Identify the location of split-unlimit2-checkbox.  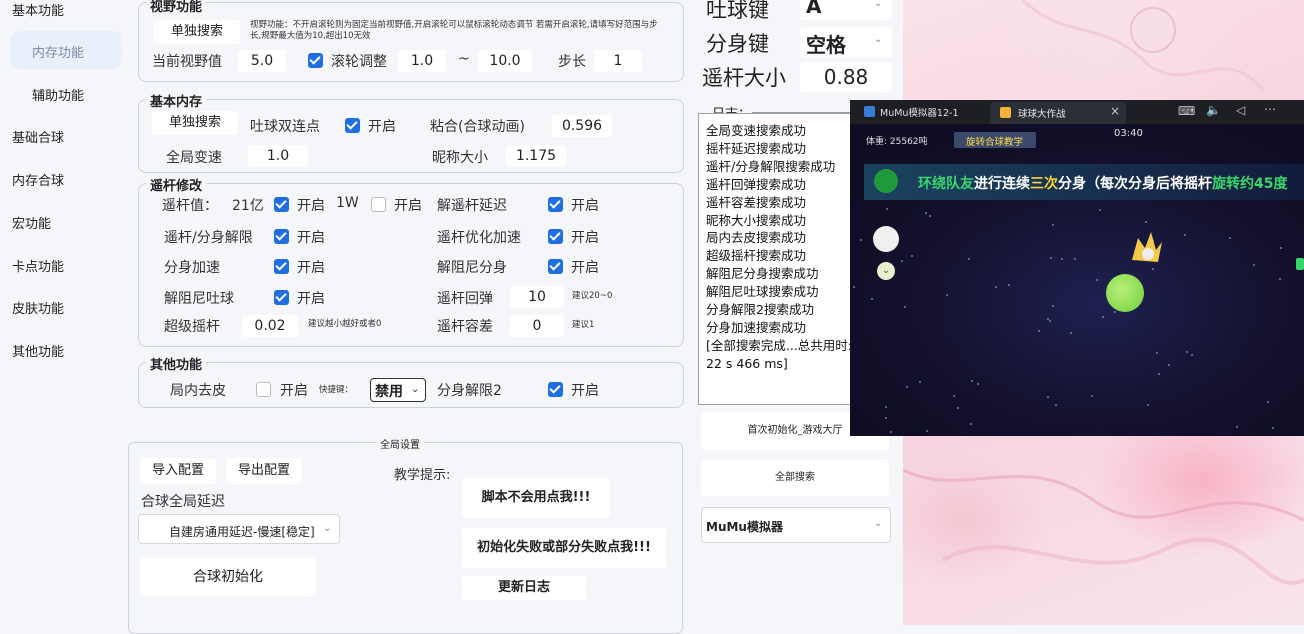
(555, 389).